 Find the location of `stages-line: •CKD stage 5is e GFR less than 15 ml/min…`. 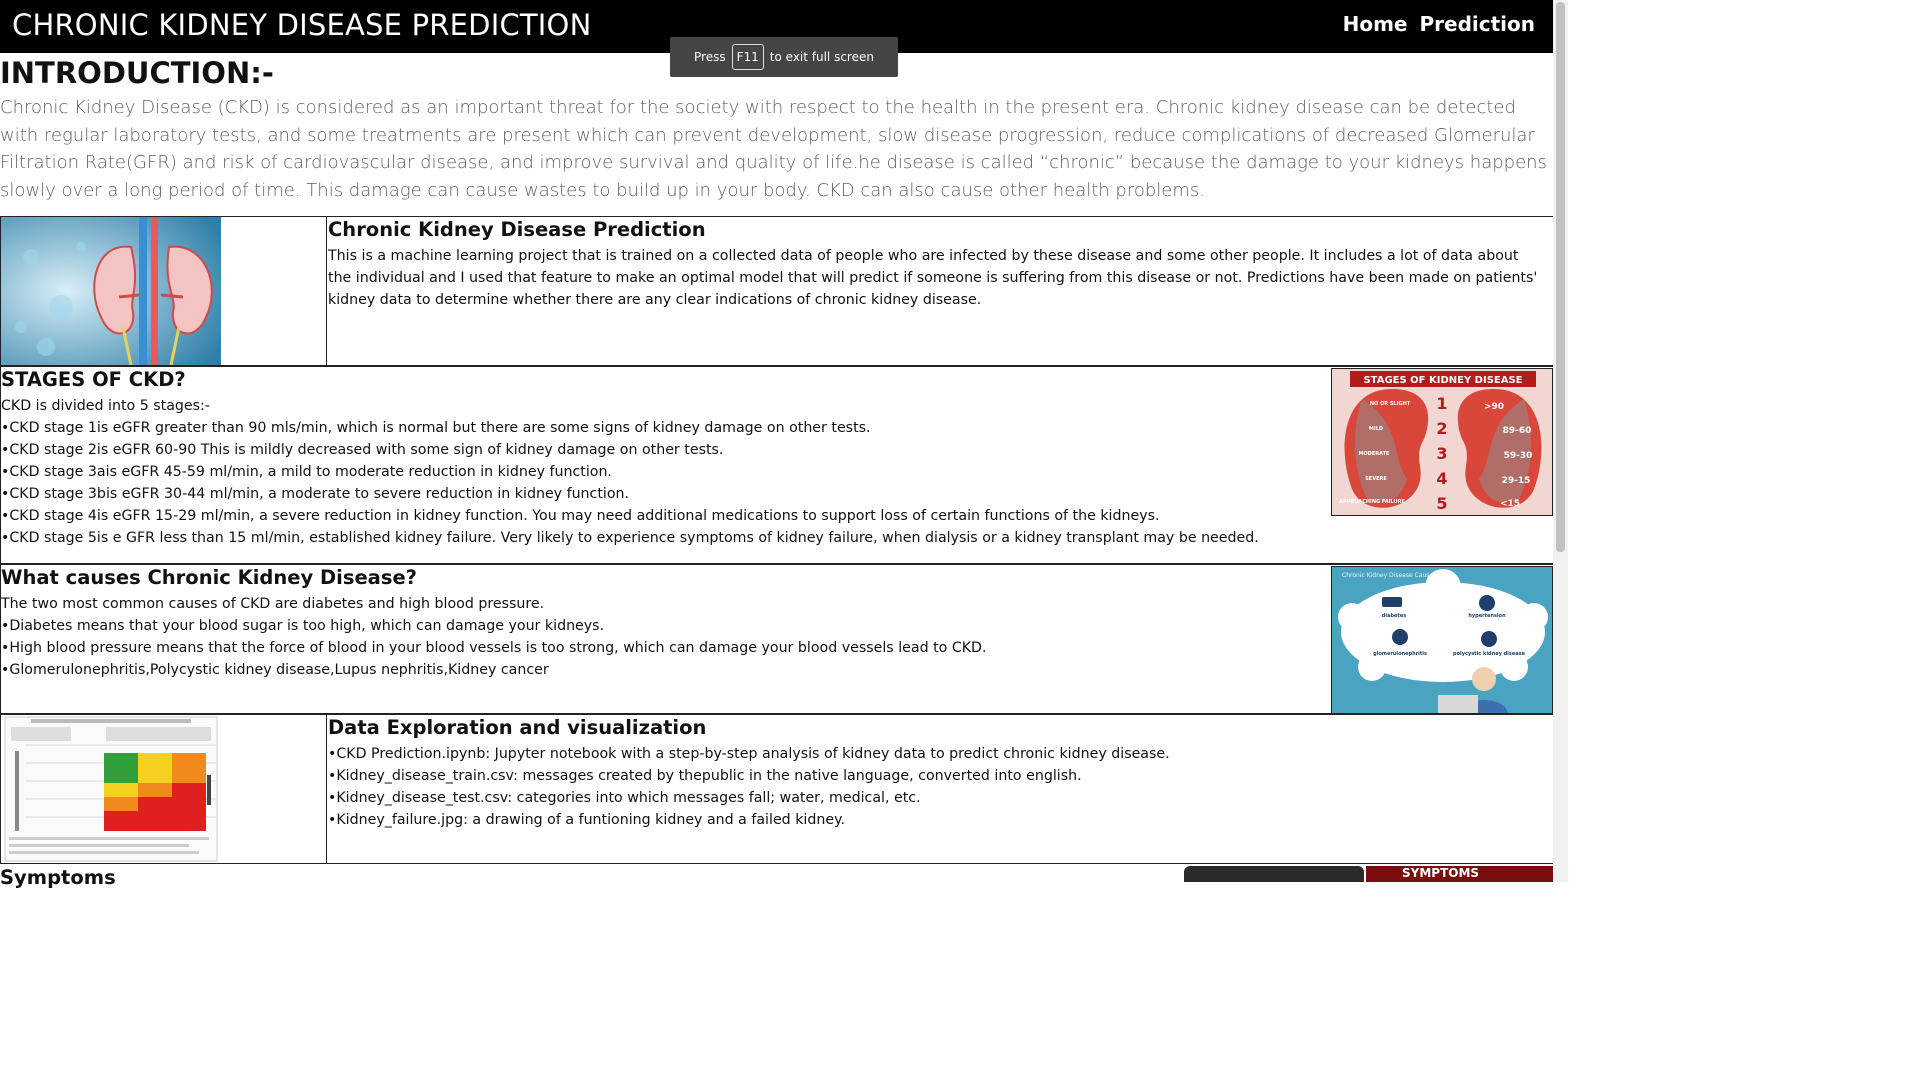

stages-line: •CKD stage 5is e GFR less than 15 ml/min… is located at coordinates (630, 538).